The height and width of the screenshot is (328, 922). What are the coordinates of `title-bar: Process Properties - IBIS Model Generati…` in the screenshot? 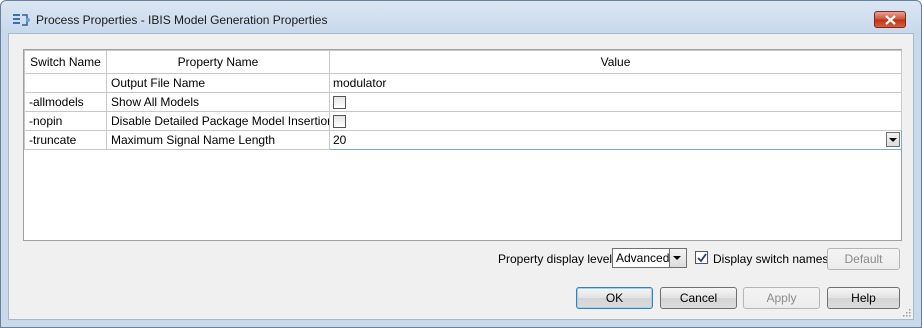 It's located at (461, 18).